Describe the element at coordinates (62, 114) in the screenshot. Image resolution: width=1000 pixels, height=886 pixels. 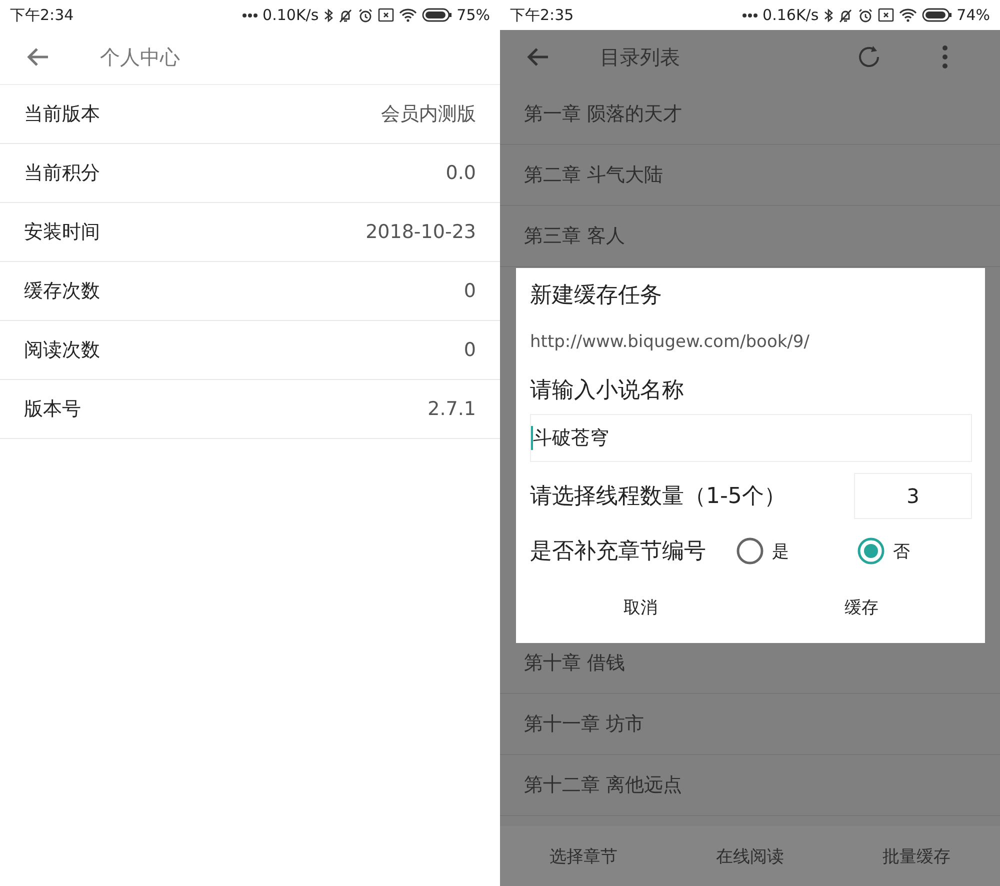
I see `info-label: 当前版本` at that location.